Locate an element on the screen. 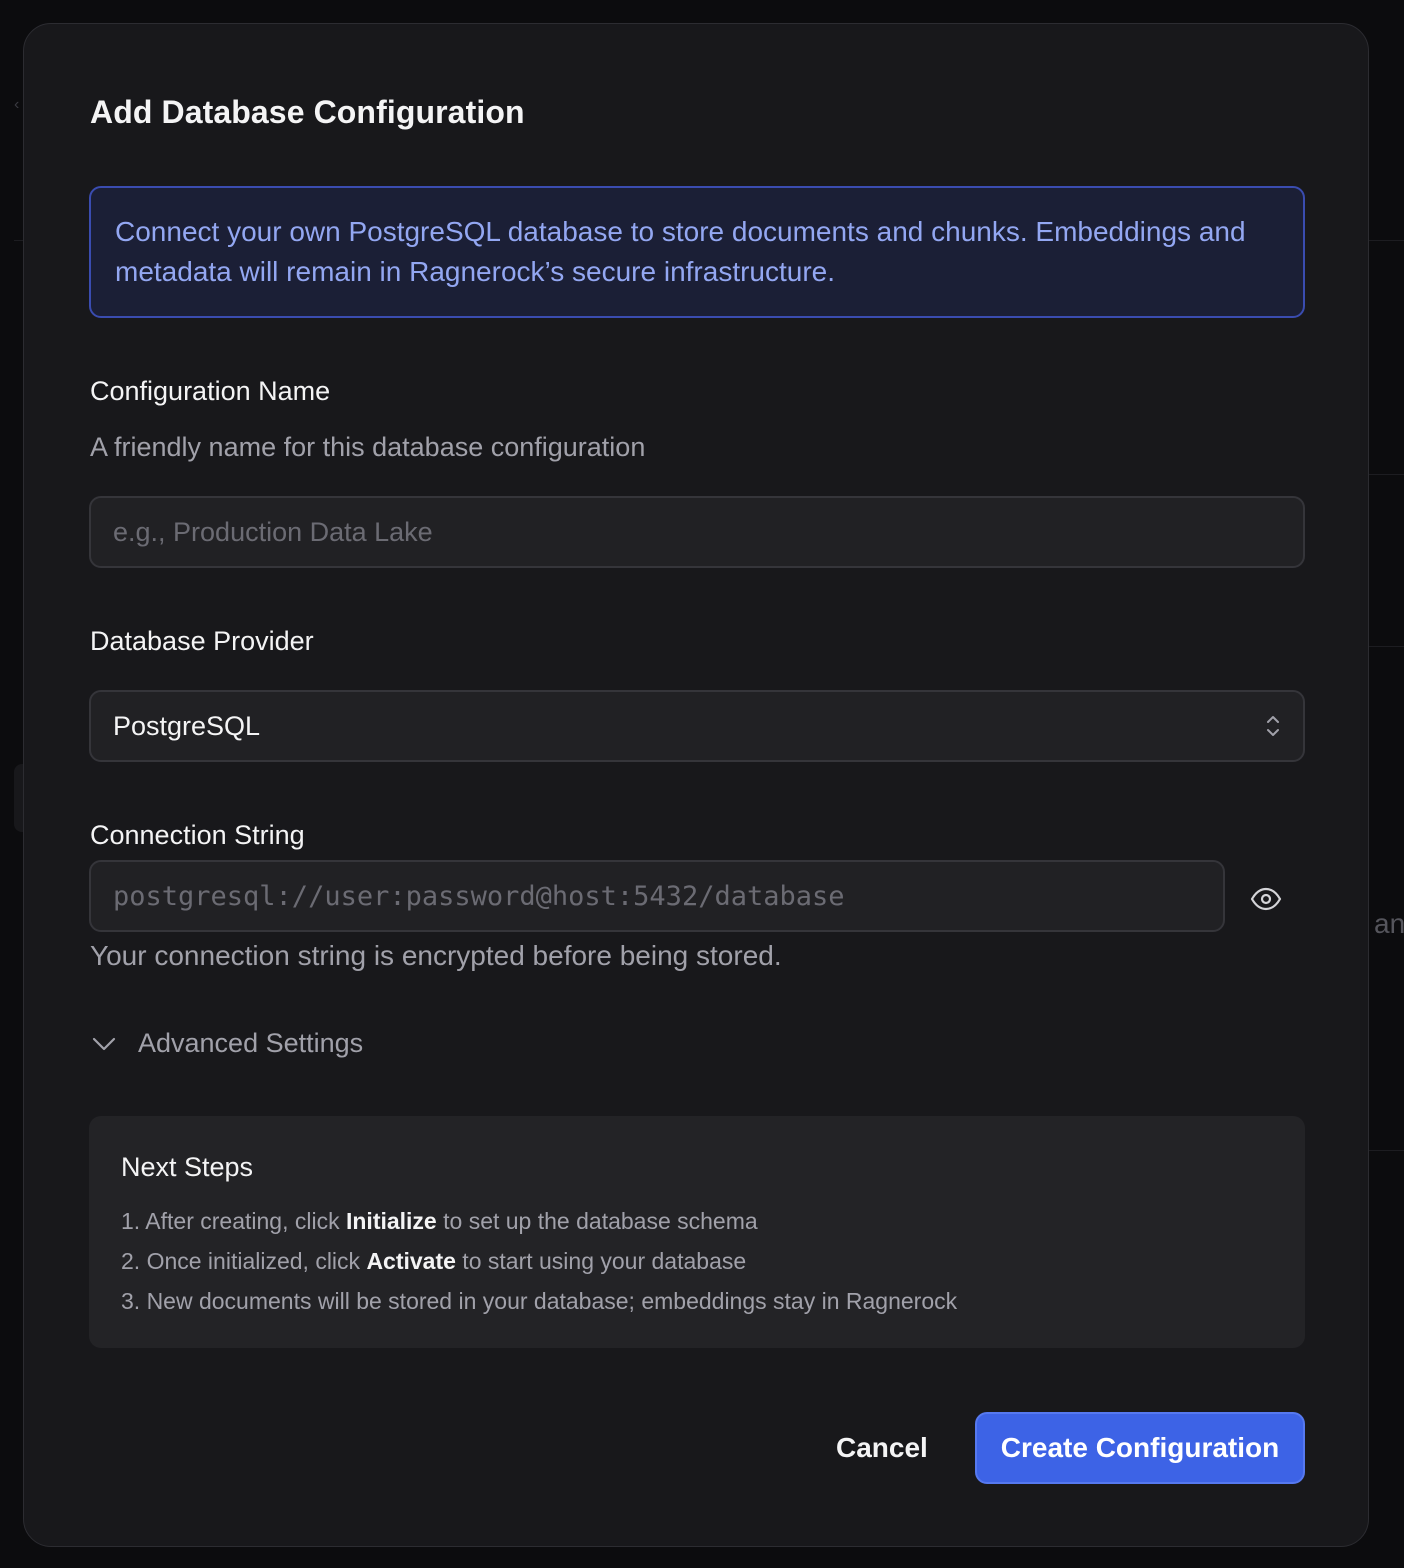  cancel-button: Cancel is located at coordinates (882, 1448).